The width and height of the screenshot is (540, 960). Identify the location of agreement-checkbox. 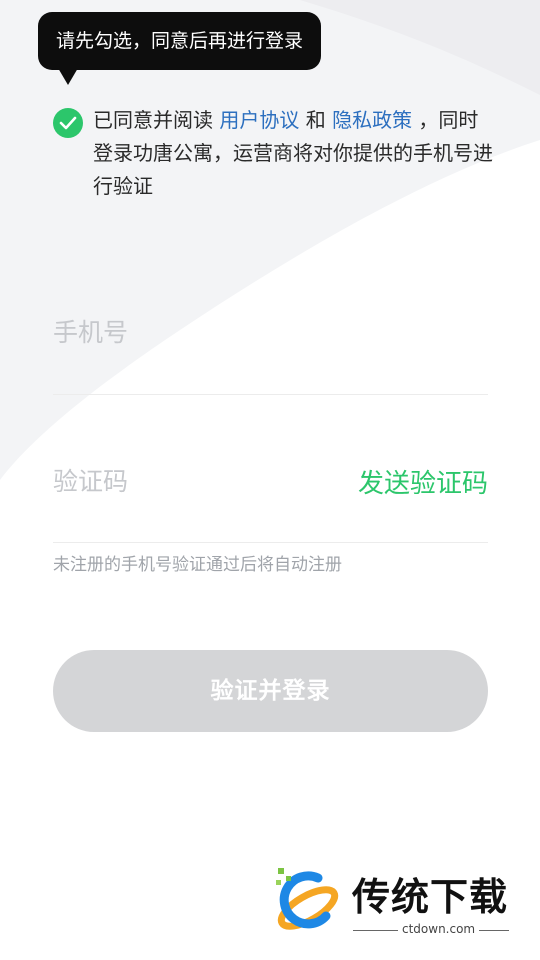
(68, 123).